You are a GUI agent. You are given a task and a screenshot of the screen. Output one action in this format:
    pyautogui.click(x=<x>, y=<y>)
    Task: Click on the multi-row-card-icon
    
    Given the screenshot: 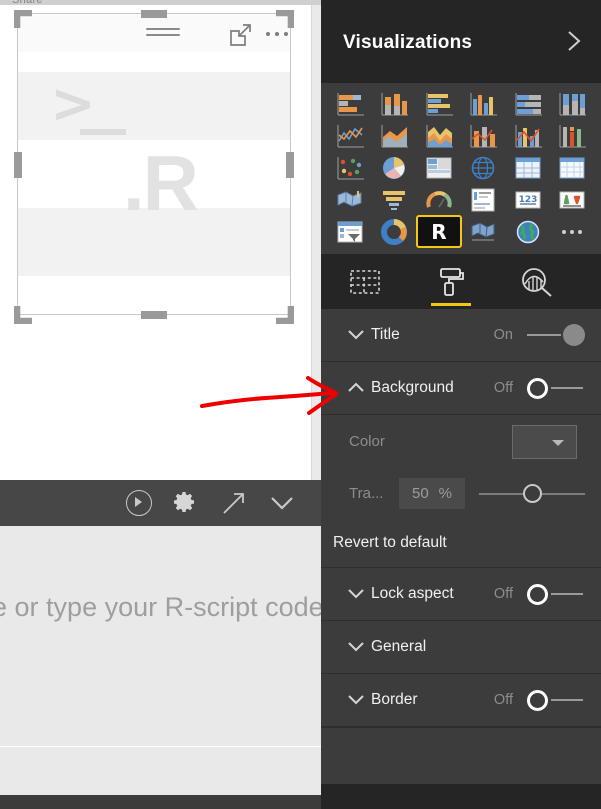 What is the action you would take?
    pyautogui.click(x=484, y=199)
    